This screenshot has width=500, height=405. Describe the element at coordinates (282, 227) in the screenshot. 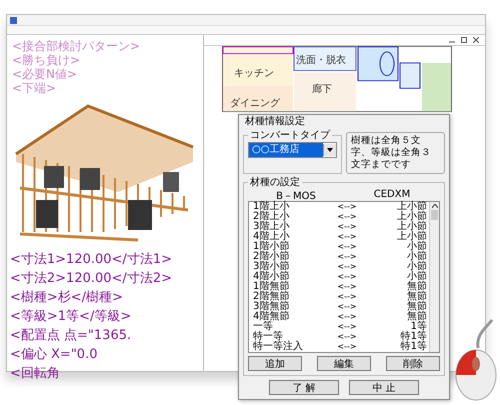

I see `source-cell: 3階上小` at that location.